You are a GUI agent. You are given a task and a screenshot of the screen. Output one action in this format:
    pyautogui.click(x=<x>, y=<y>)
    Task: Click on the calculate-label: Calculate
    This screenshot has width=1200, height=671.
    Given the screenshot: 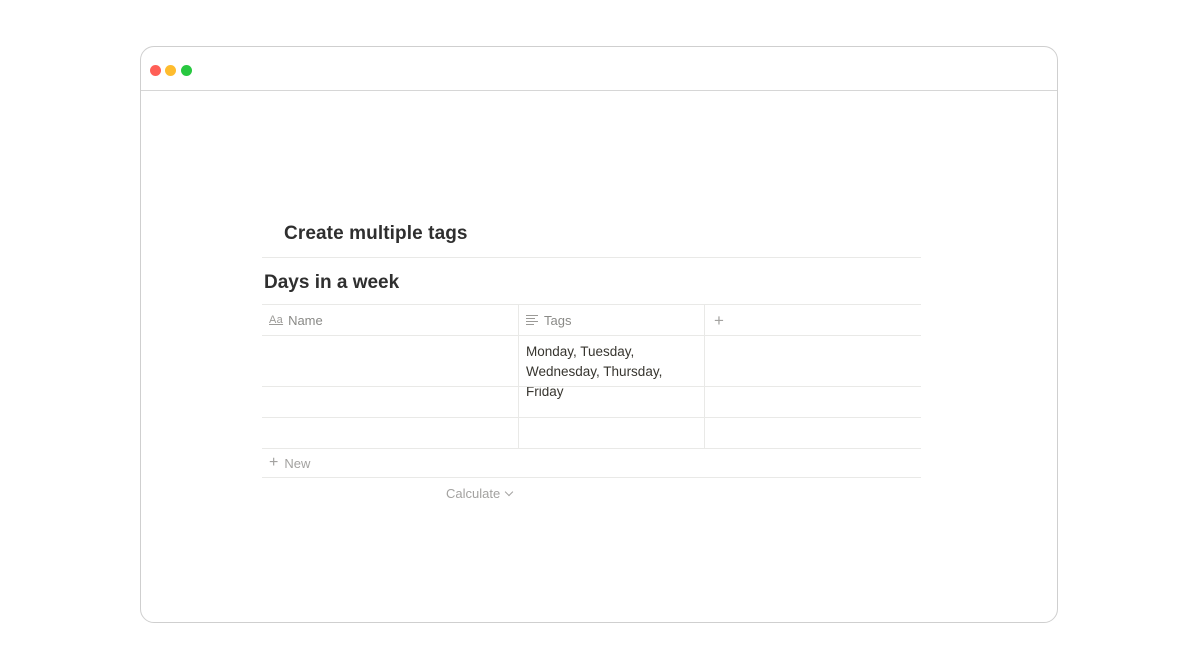 What is the action you would take?
    pyautogui.click(x=473, y=493)
    